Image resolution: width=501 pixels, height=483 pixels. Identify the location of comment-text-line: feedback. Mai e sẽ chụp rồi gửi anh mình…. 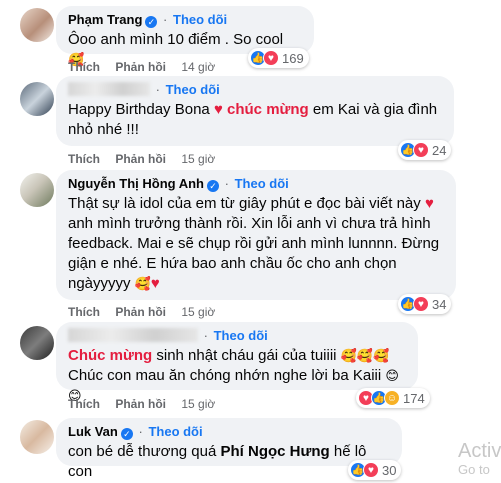
(254, 243).